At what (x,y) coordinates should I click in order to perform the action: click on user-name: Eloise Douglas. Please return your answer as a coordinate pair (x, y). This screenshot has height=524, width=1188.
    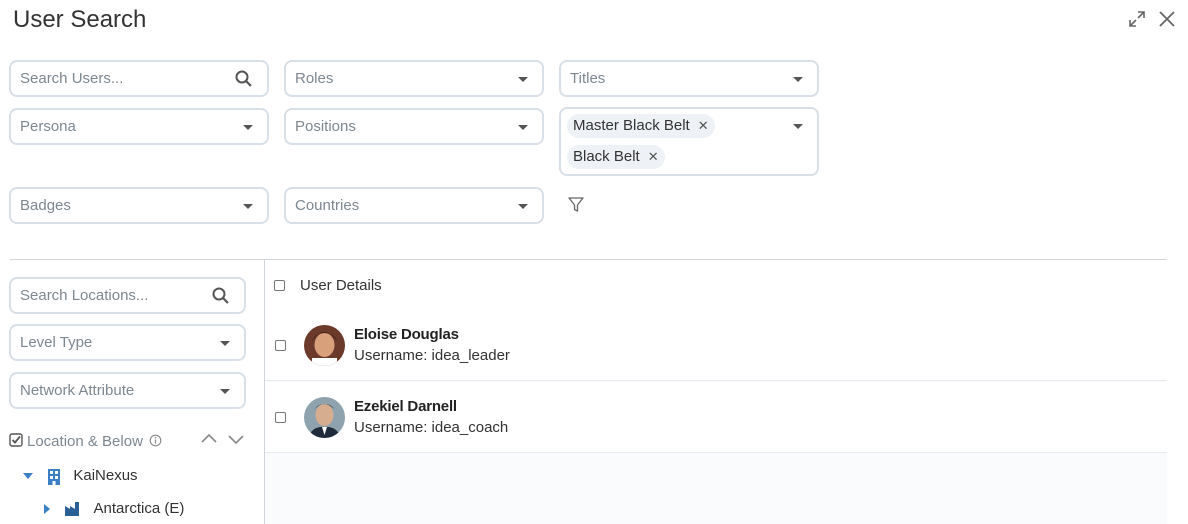
    Looking at the image, I should click on (406, 334).